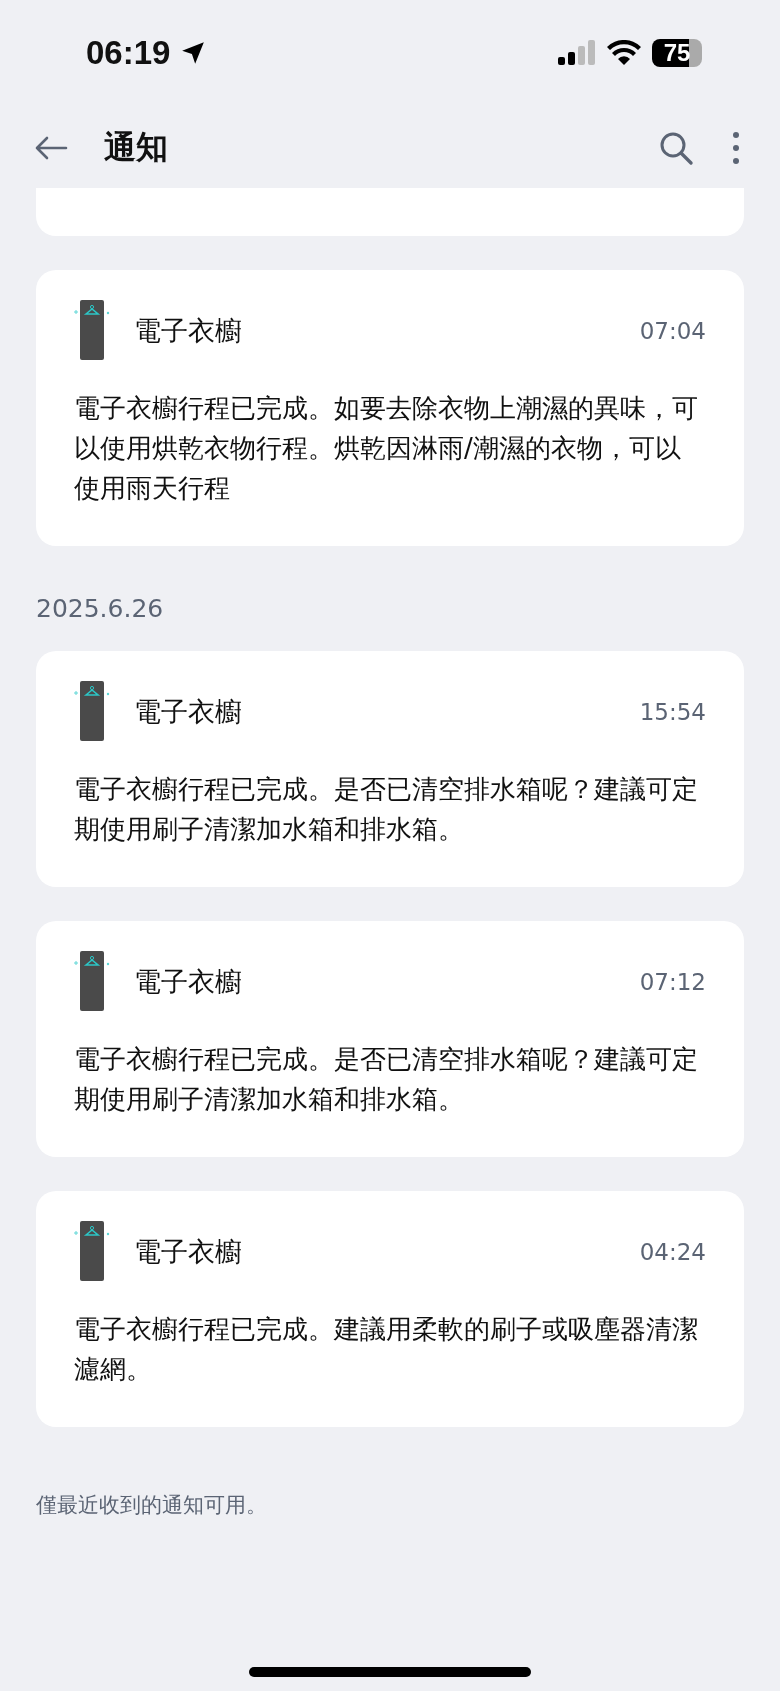 The width and height of the screenshot is (780, 1691). I want to click on status-time: 06:19, so click(128, 53).